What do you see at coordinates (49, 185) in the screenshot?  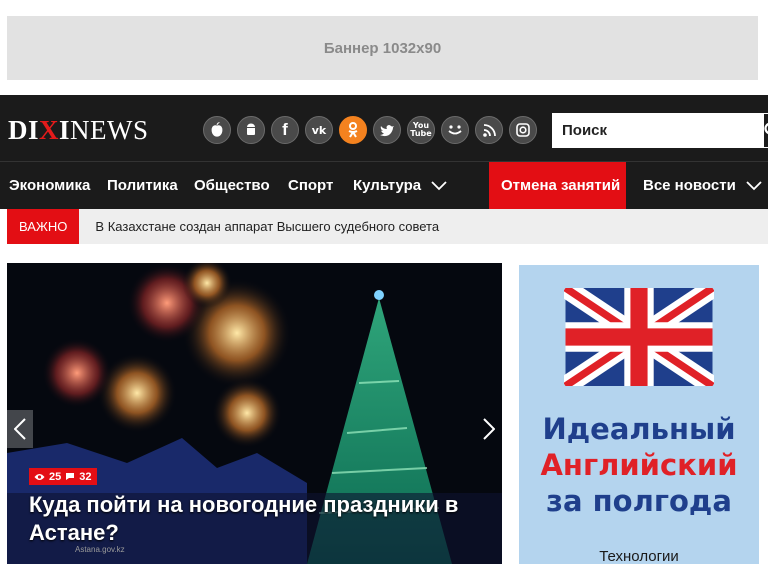 I see `nav-item-economy: Экономика` at bounding box center [49, 185].